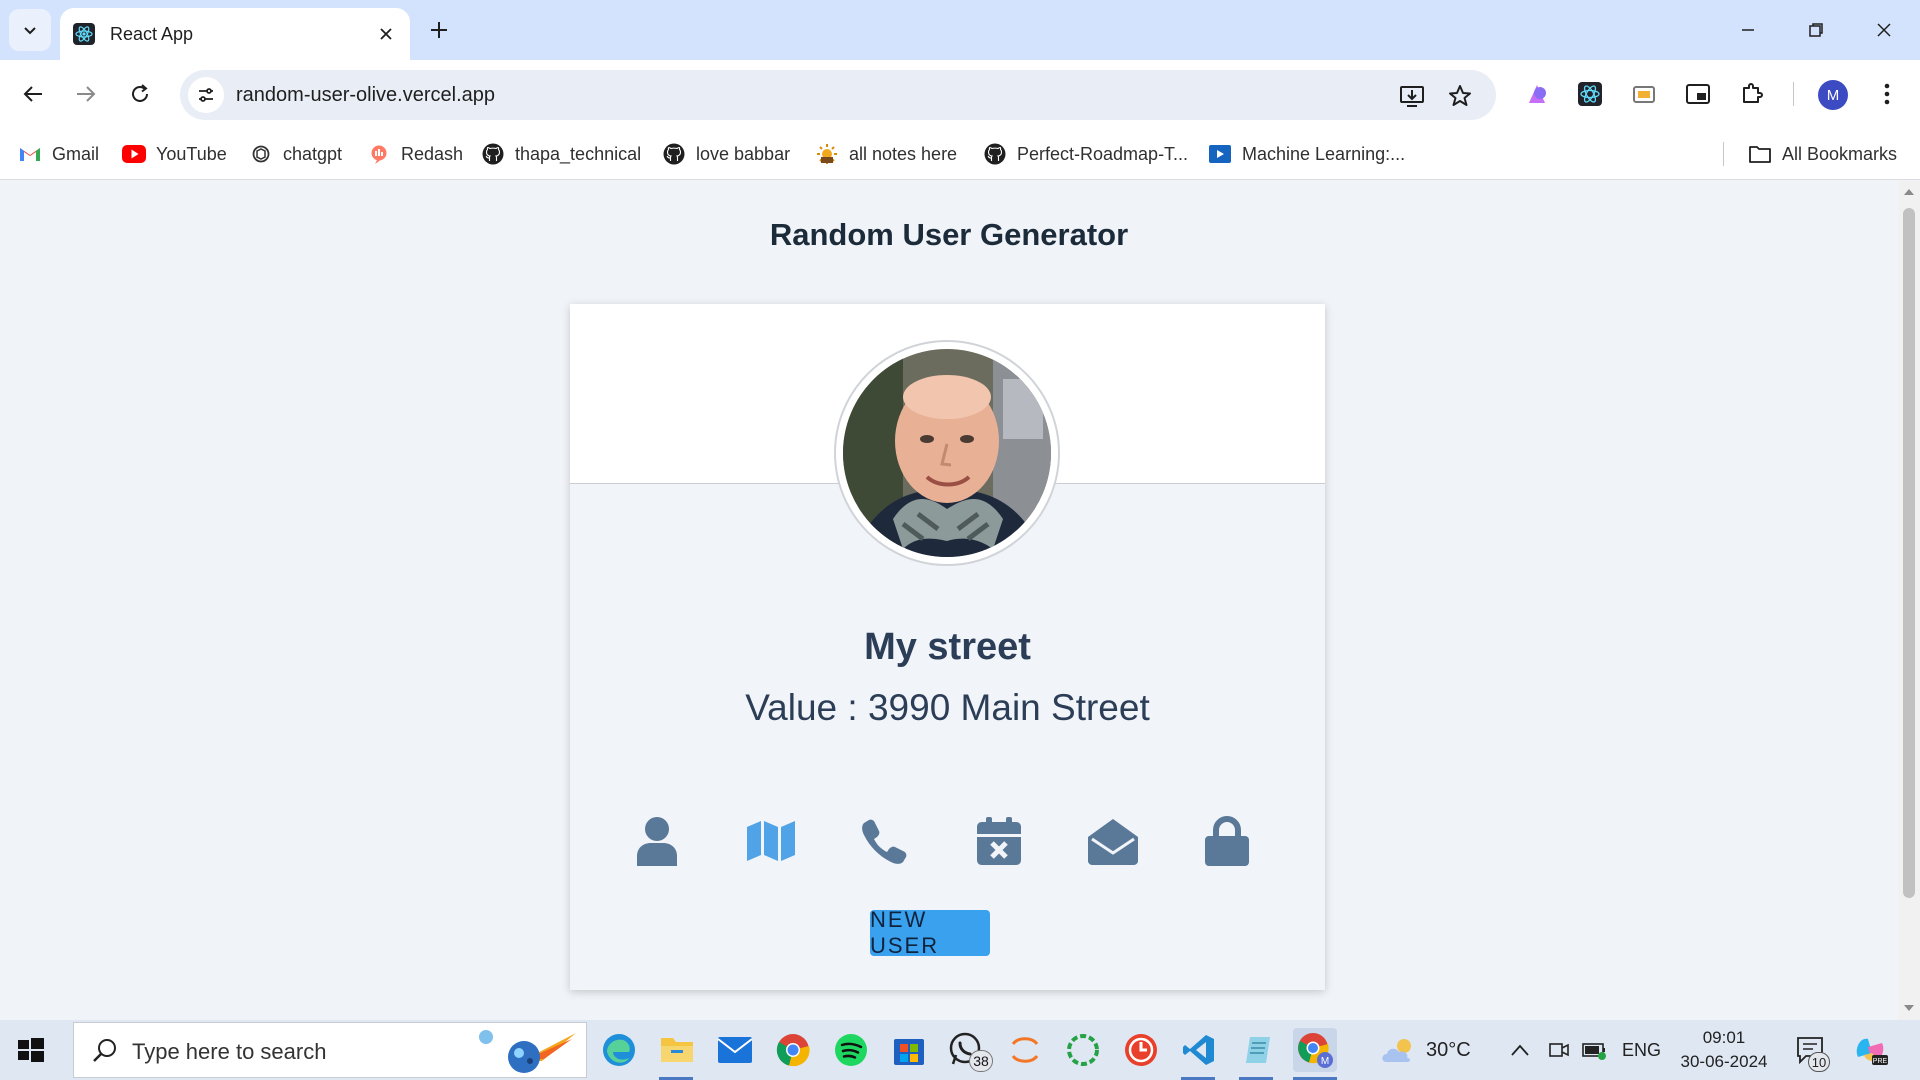  What do you see at coordinates (191, 153) in the screenshot?
I see `bookmark-label: YouTube` at bounding box center [191, 153].